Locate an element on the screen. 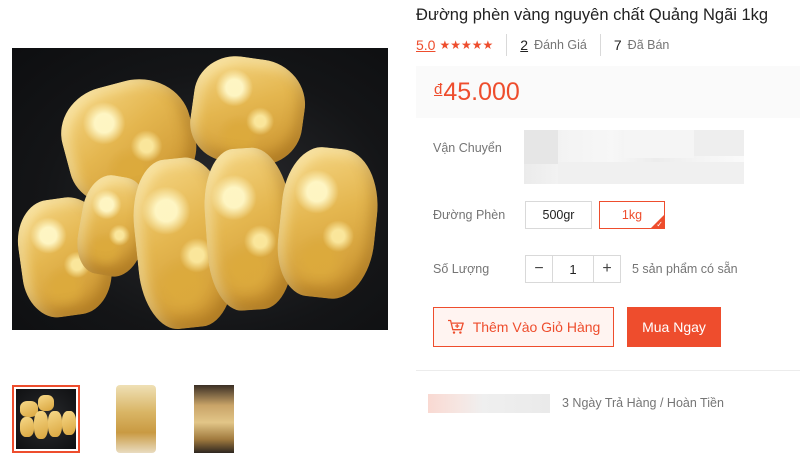  variant-label: Đường Phèn is located at coordinates (469, 215).